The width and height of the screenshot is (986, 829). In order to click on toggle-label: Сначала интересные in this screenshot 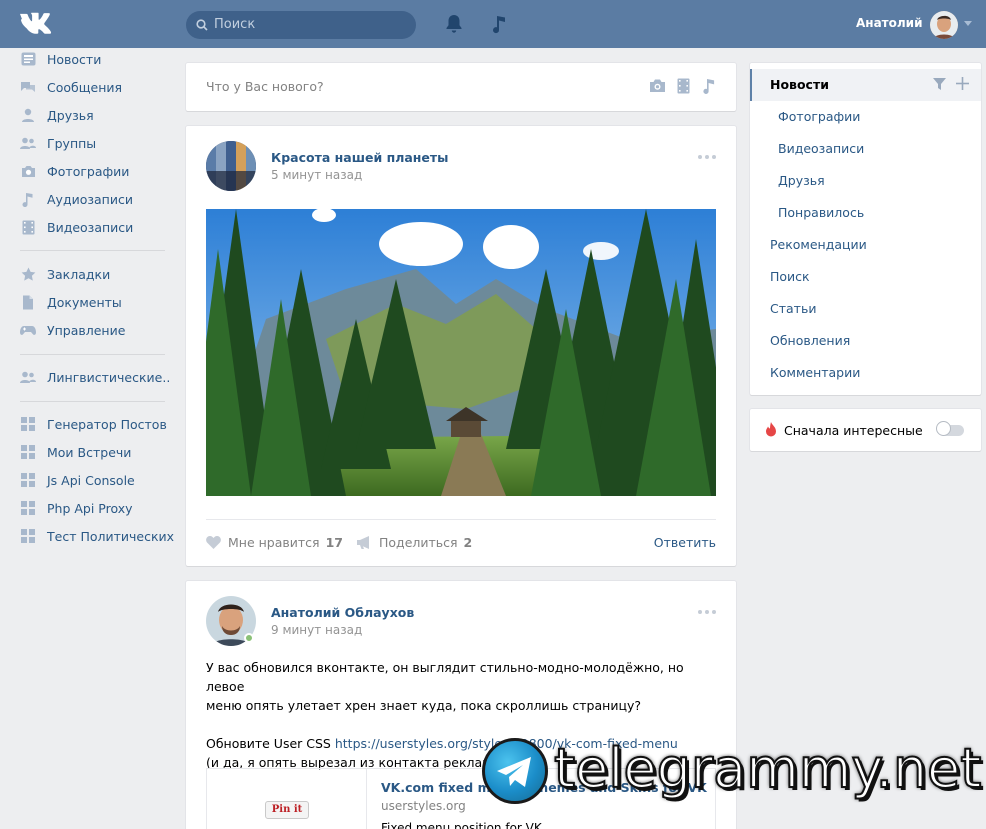, I will do `click(853, 430)`.